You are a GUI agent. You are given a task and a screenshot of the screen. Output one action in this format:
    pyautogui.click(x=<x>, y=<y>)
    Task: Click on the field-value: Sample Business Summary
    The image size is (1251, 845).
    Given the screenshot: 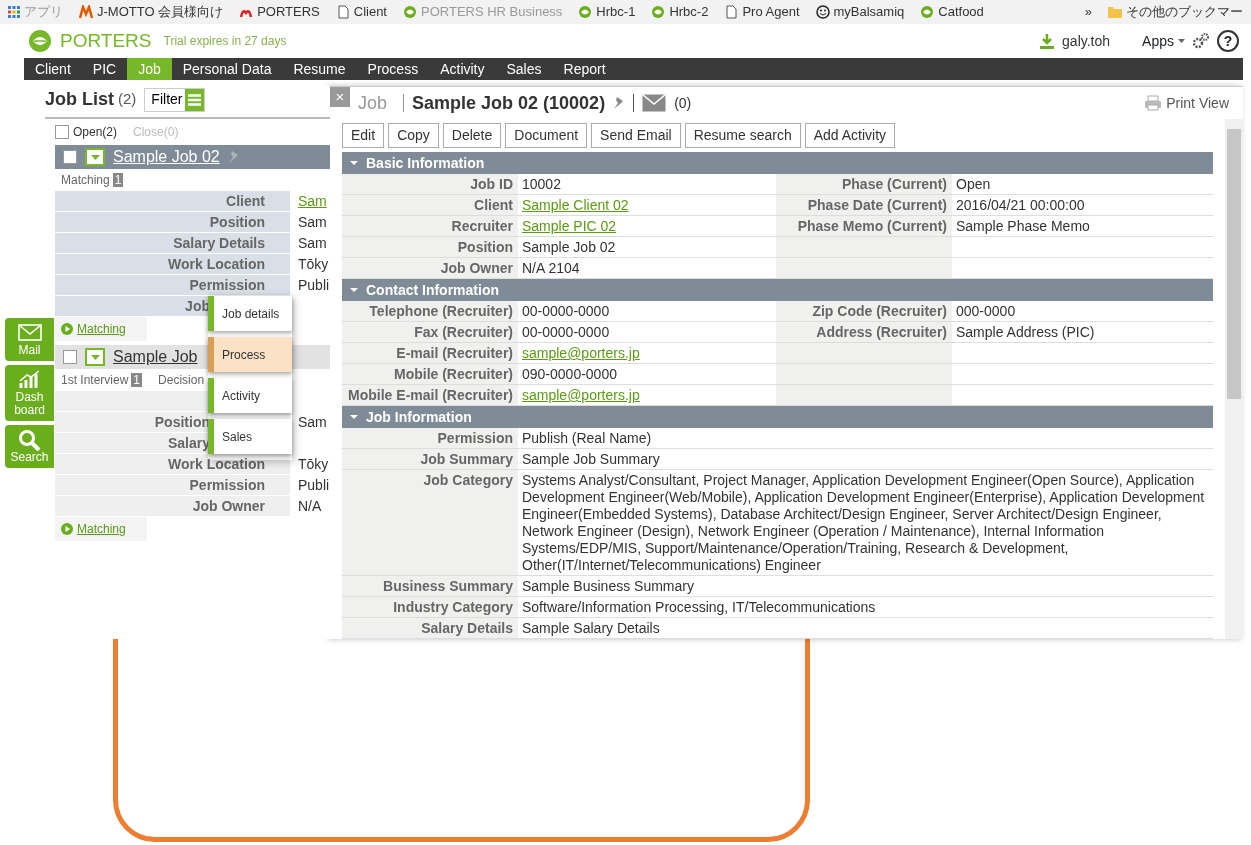 What is the action you would take?
    pyautogui.click(x=608, y=586)
    